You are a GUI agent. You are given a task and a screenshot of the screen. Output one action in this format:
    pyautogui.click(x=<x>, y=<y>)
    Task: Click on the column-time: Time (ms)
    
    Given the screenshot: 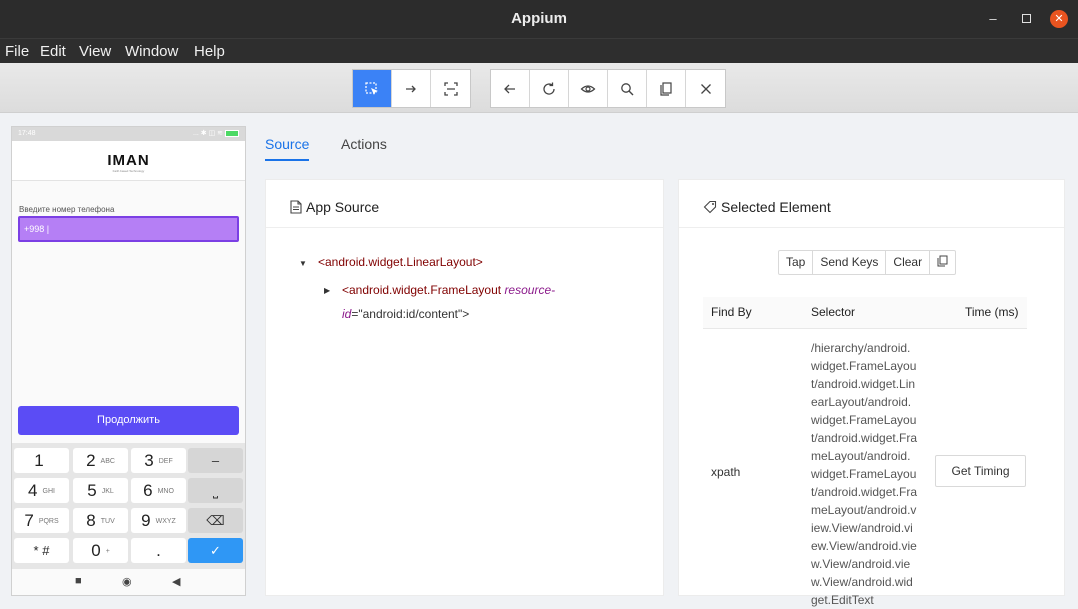 What is the action you would take?
    pyautogui.click(x=992, y=312)
    